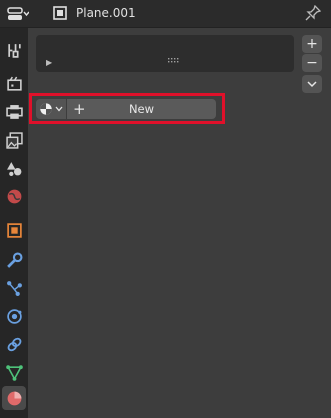 This screenshot has height=418, width=331. Describe the element at coordinates (18, 13) in the screenshot. I see `properties-editor-icon` at that location.